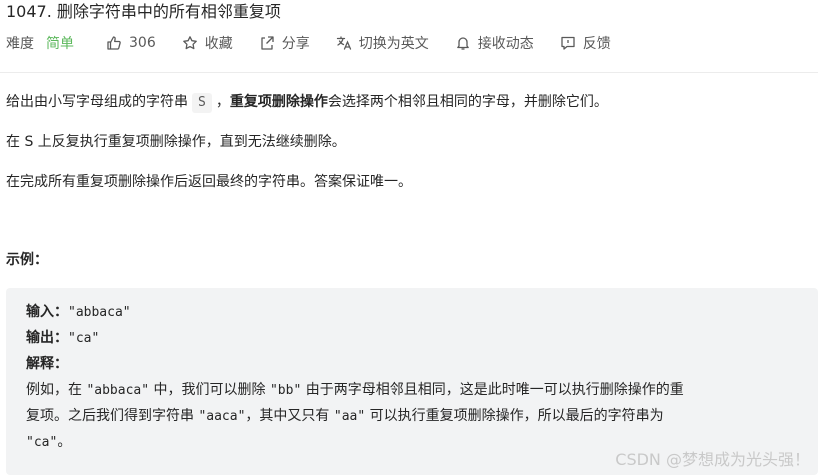 The image size is (820, 475). What do you see at coordinates (505, 44) in the screenshot?
I see `notify-label: 接收动态` at bounding box center [505, 44].